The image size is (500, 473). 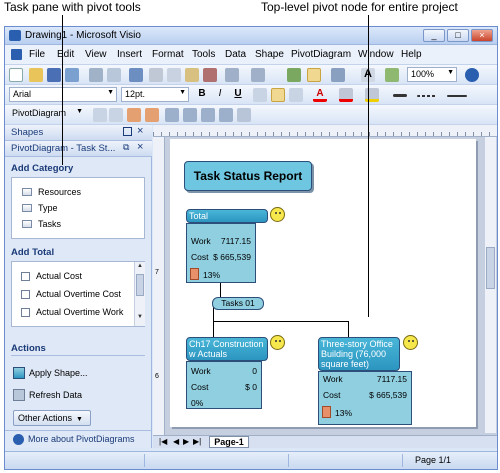 What do you see at coordinates (359, 7) in the screenshot?
I see `callout-pivot-node: Top-level pivot node for entire project` at bounding box center [359, 7].